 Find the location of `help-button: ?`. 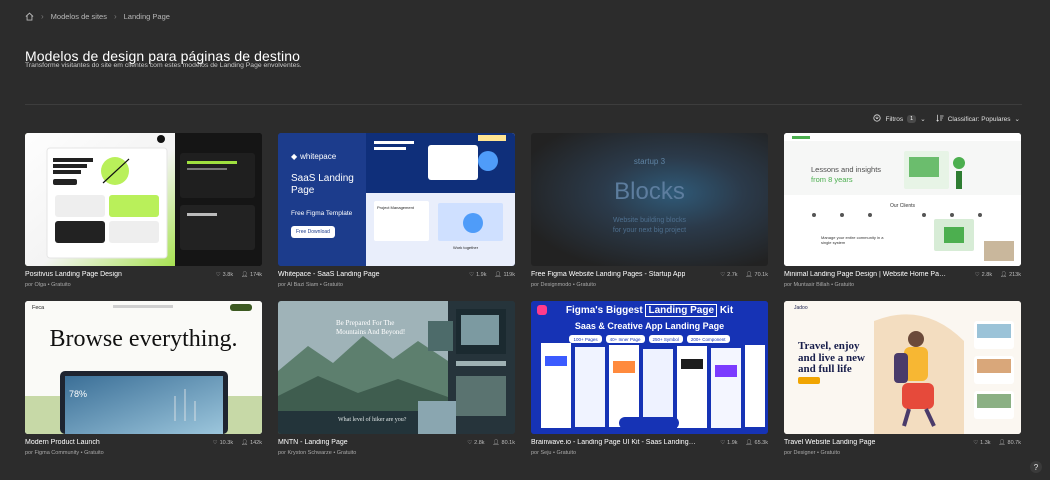

help-button: ? is located at coordinates (1036, 467).